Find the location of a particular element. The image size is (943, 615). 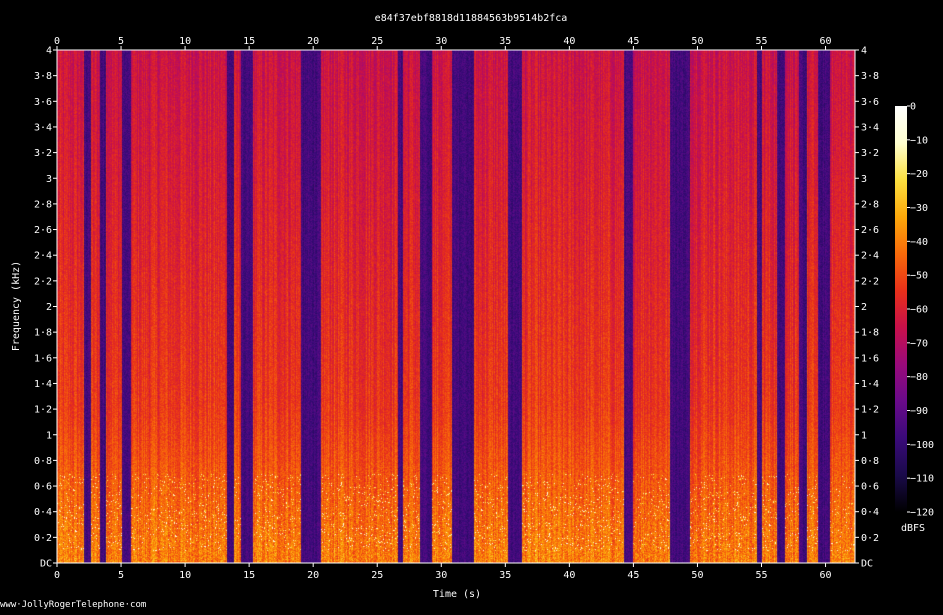

colorbar-tick-label: −40 is located at coordinates (919, 242).